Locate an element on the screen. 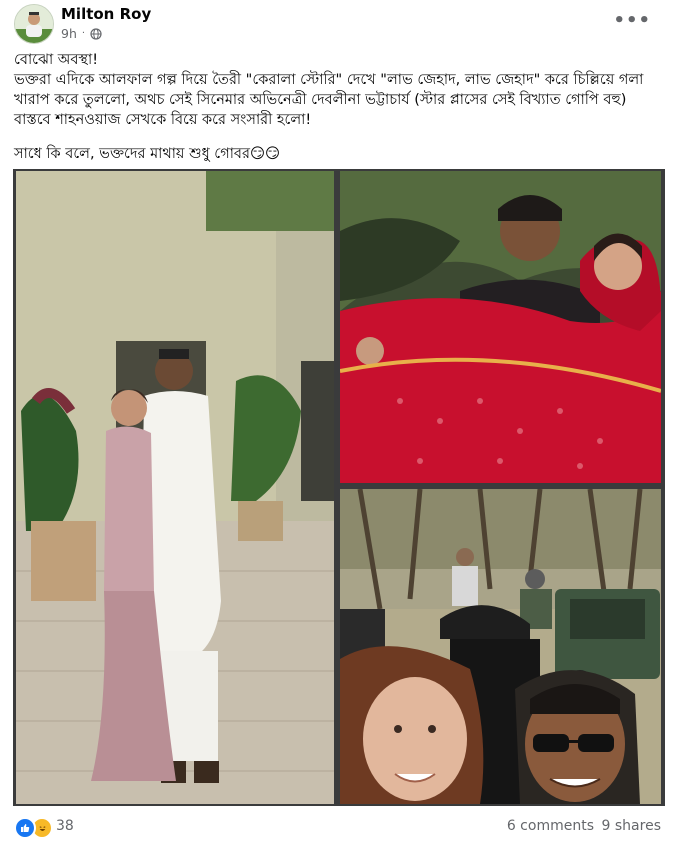 The image size is (679, 841). comments-count-link: 6 comments is located at coordinates (550, 826).